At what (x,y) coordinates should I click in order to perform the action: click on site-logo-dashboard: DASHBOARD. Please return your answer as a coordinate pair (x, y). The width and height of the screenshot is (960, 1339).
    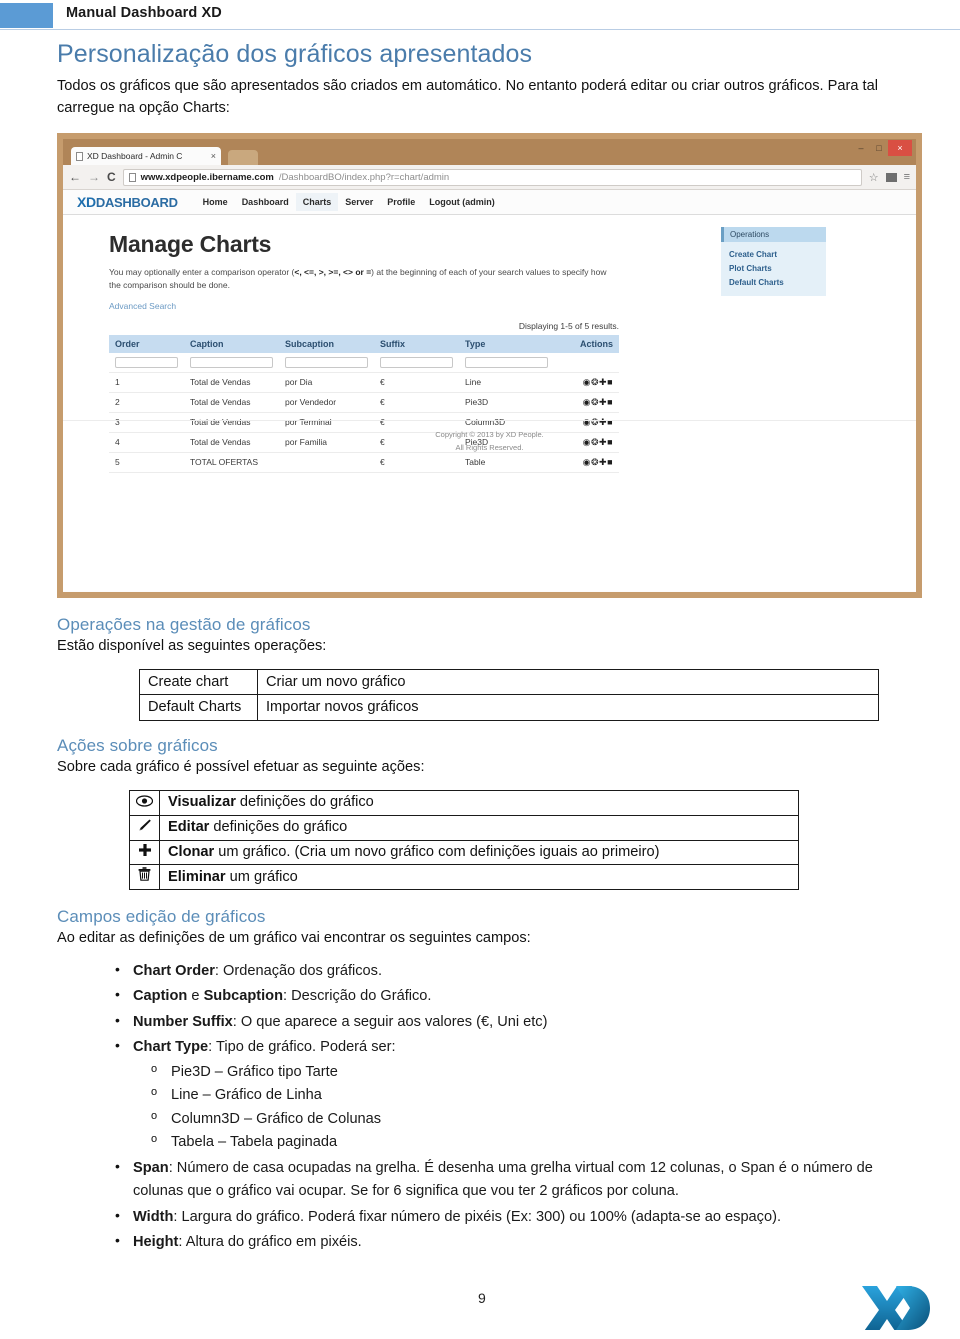
    Looking at the image, I should click on (136, 203).